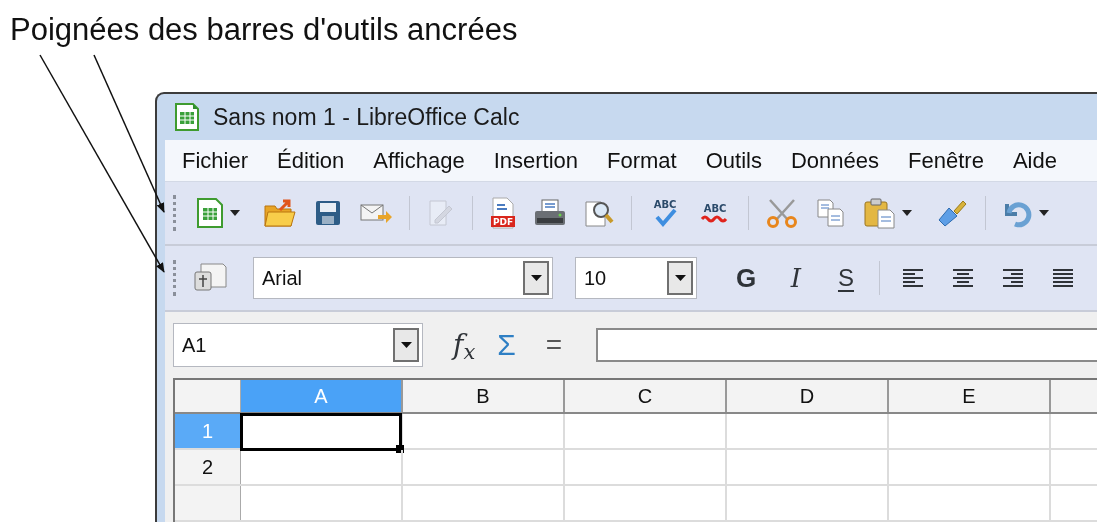  I want to click on row-header: 2, so click(208, 467).